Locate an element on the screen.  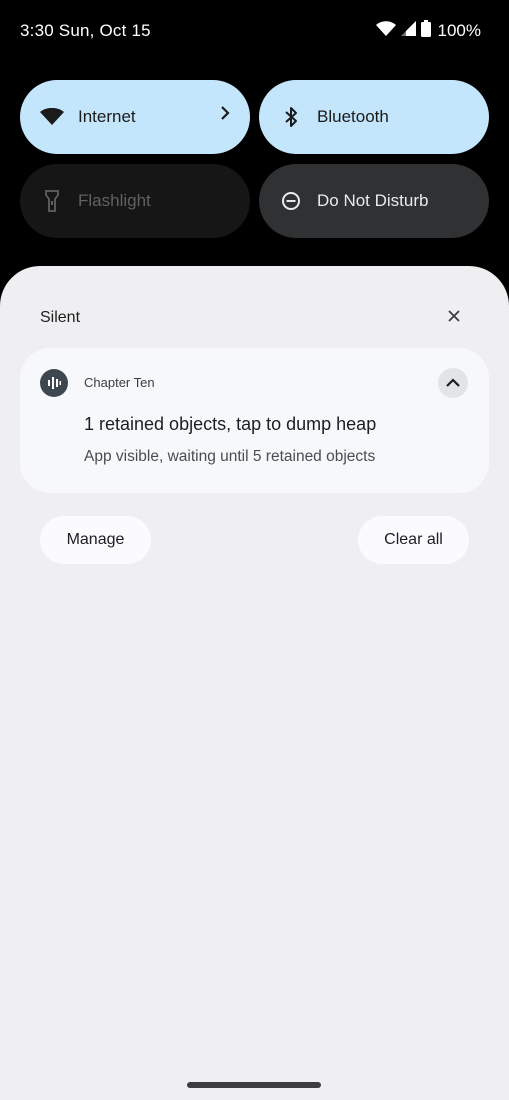
tile-do-not-disturb: Do Not Disturb is located at coordinates (374, 201).